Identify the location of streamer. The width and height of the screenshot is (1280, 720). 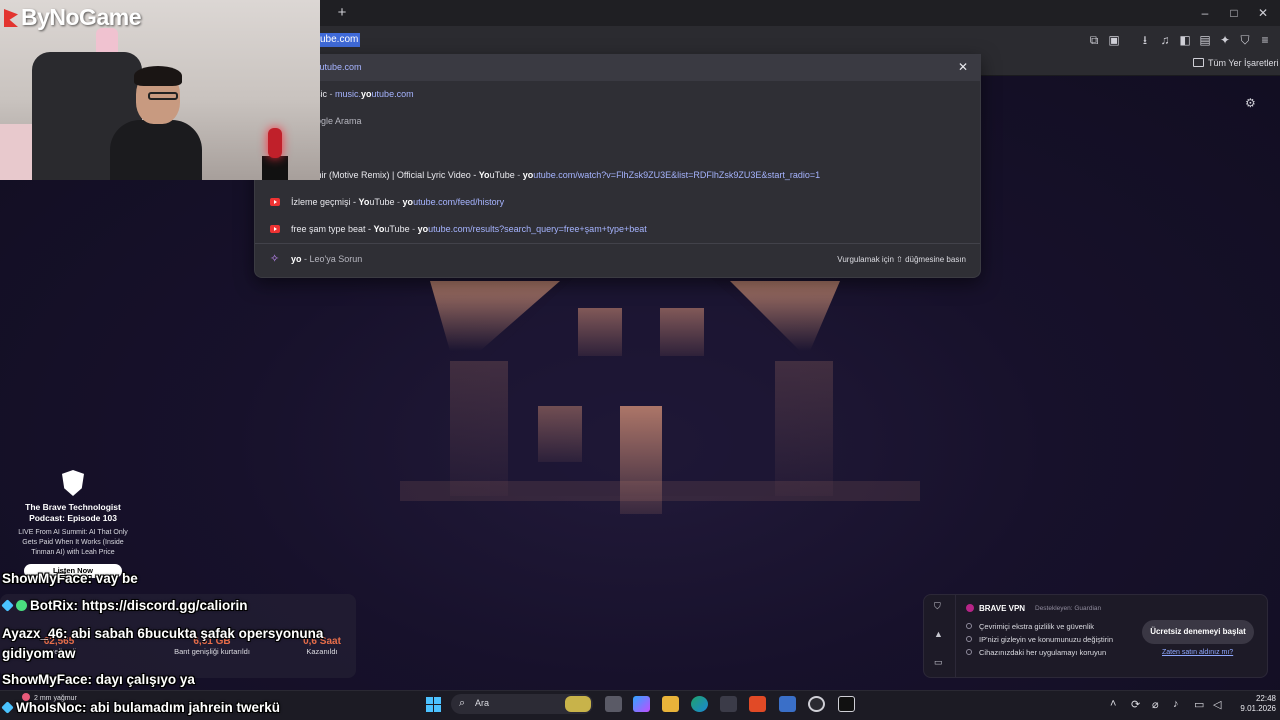
(156, 123).